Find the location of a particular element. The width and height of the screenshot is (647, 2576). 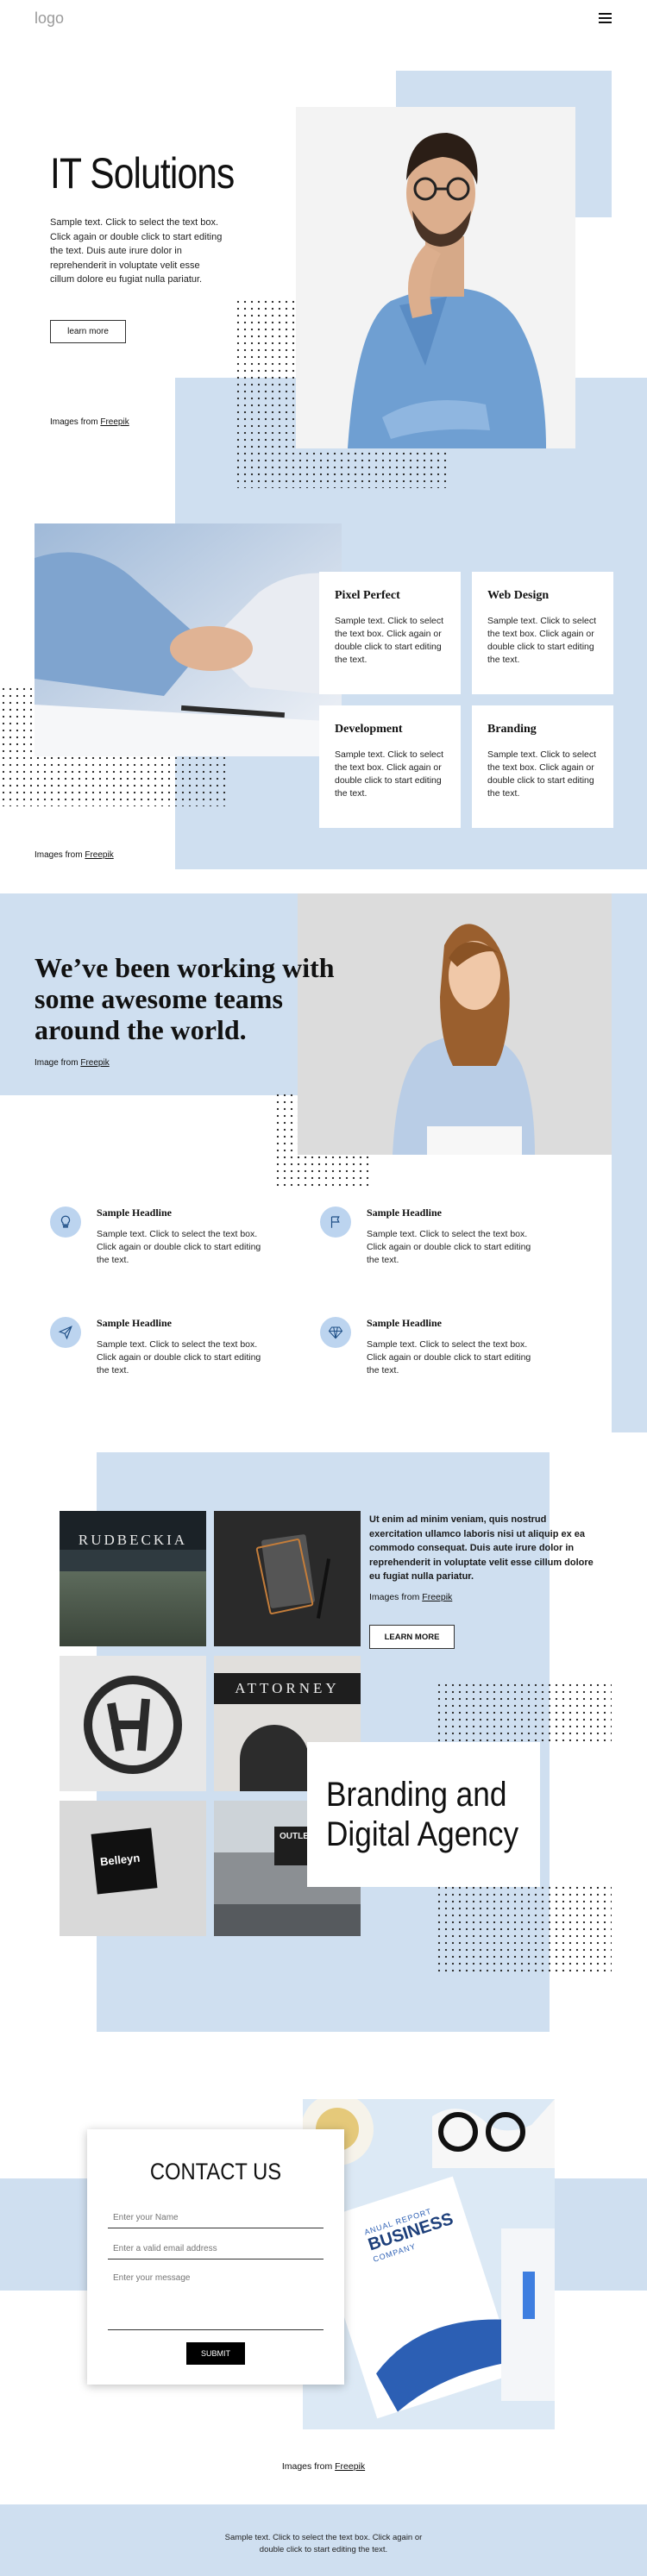

diamond-icon is located at coordinates (335, 1332).